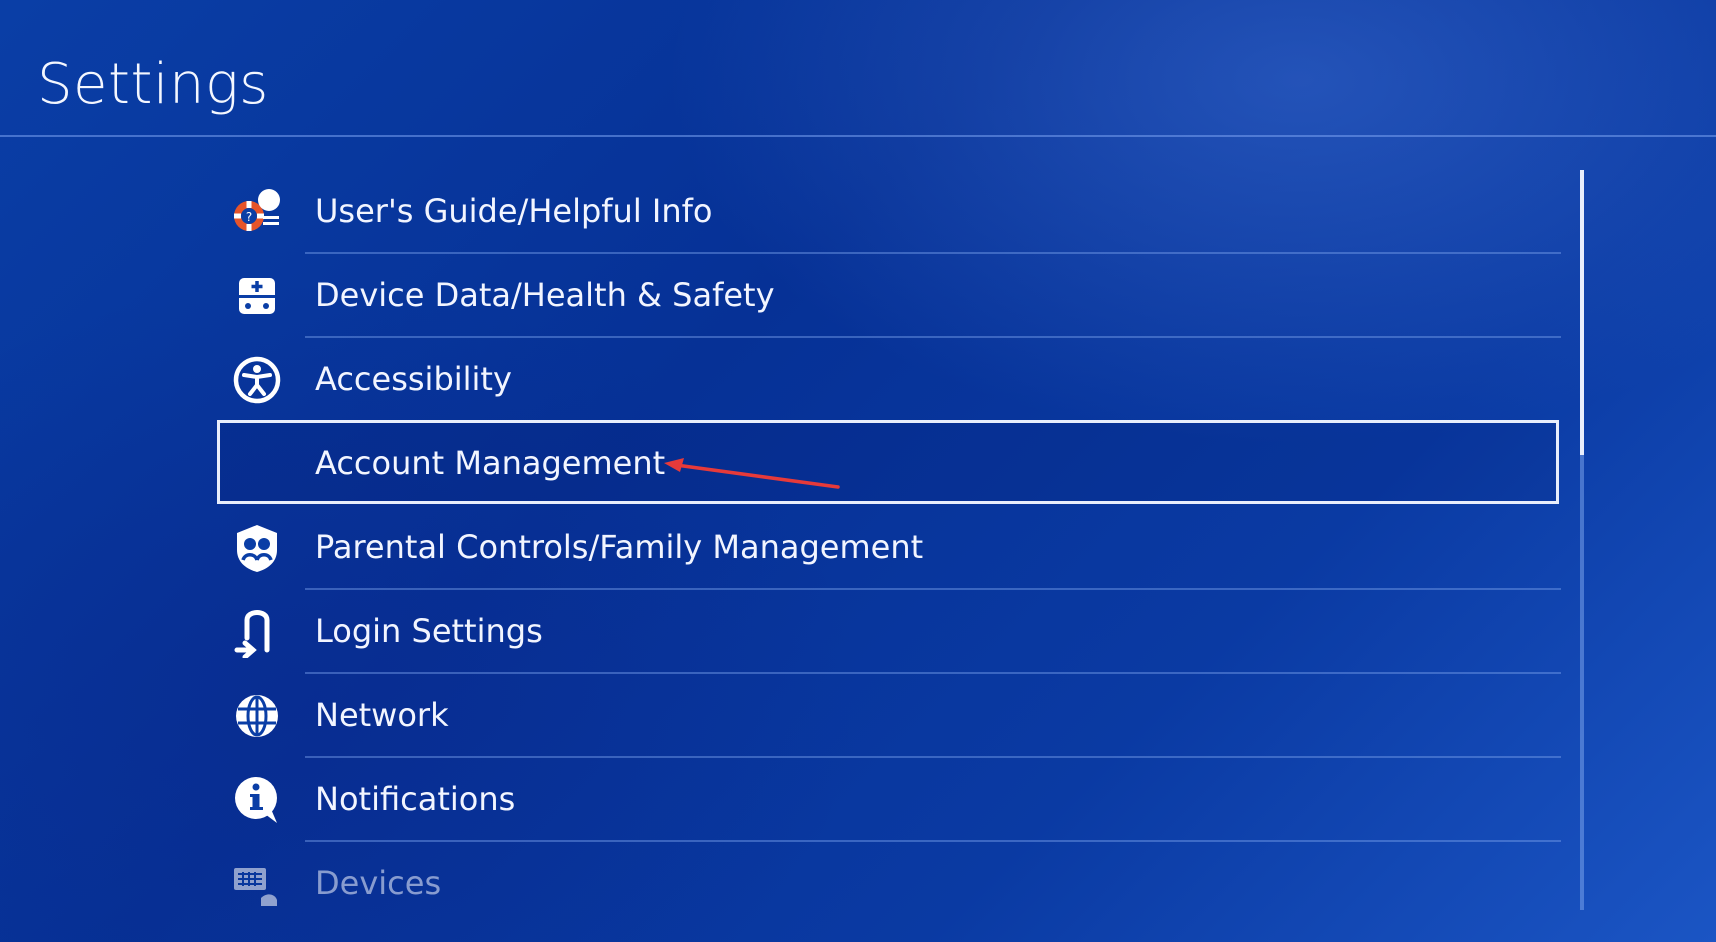 Image resolution: width=1716 pixels, height=942 pixels. What do you see at coordinates (891, 884) in the screenshot?
I see `menu-item-devices: Devices` at bounding box center [891, 884].